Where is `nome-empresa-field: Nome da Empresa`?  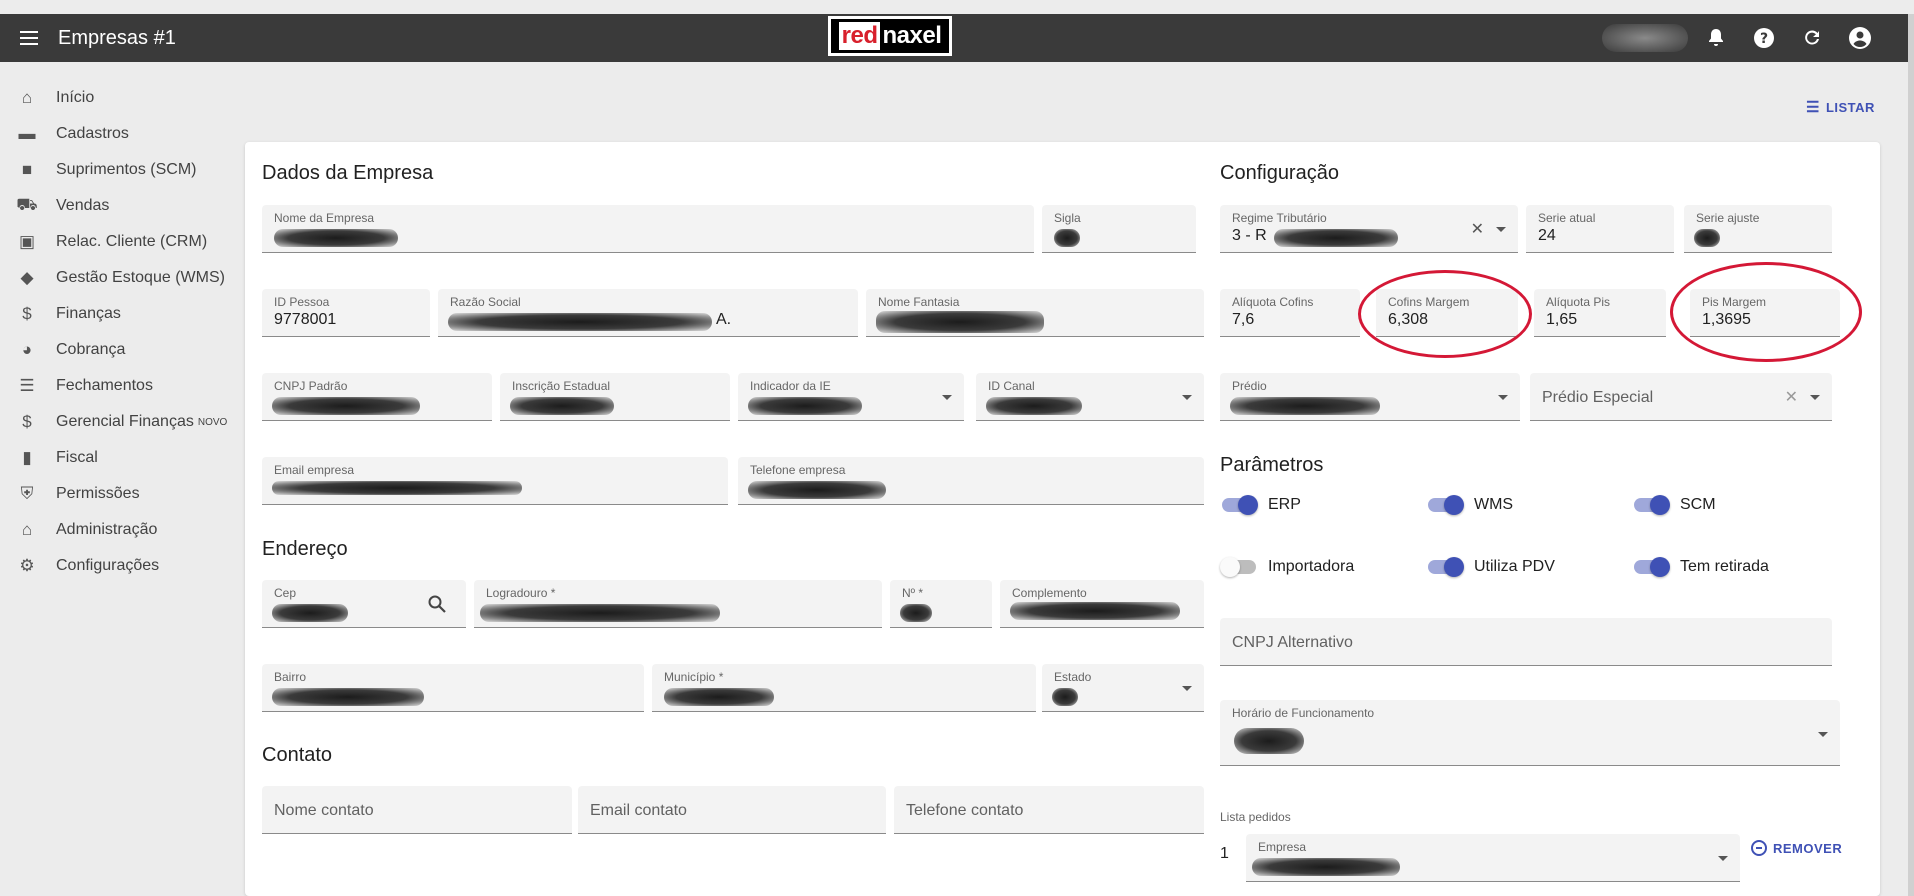 nome-empresa-field: Nome da Empresa is located at coordinates (648, 229).